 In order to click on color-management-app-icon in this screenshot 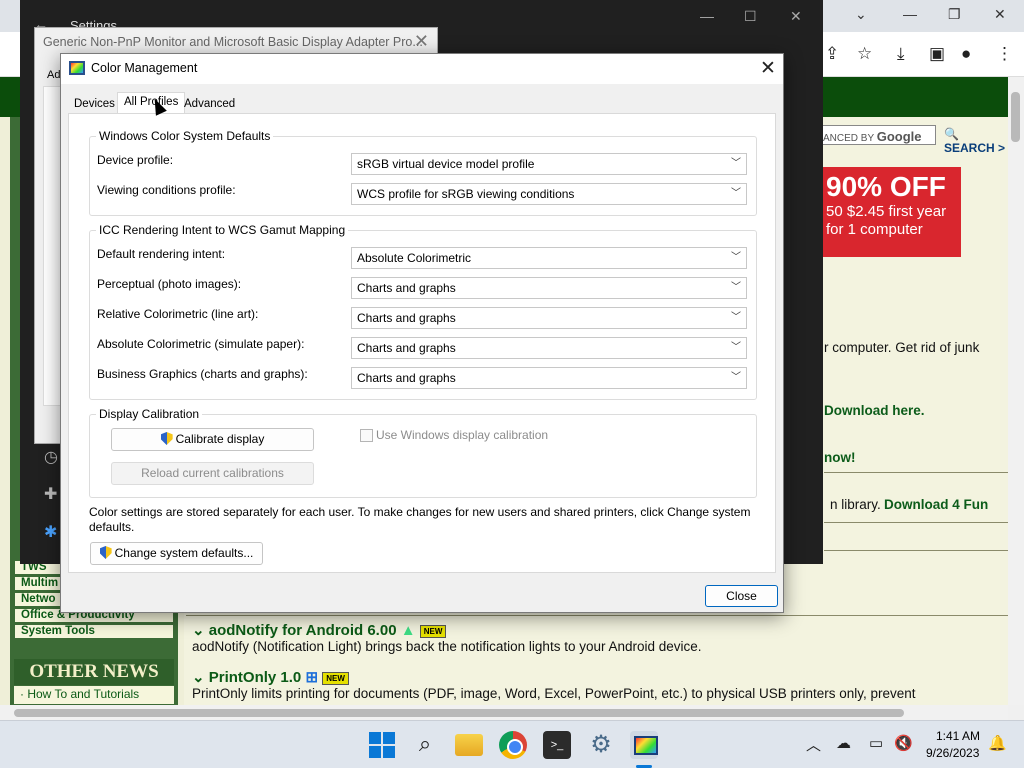, I will do `click(77, 68)`.